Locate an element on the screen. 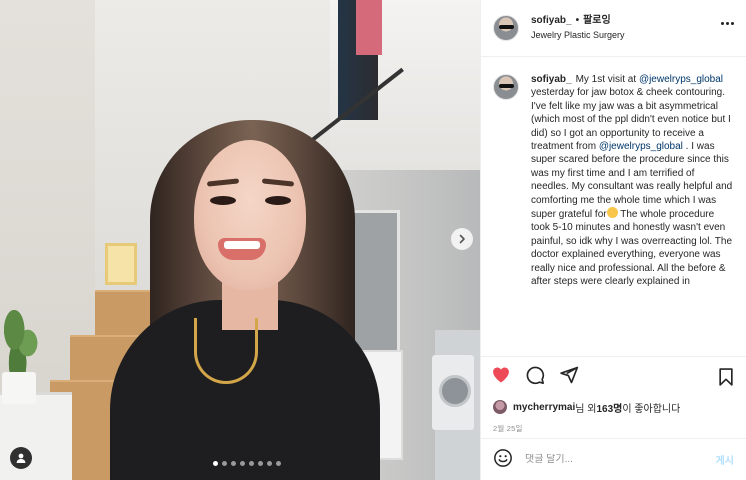 Image resolution: width=746 pixels, height=480 pixels. likes-summary: mycherrymai 님 외 163명 이 좋아합니다 is located at coordinates (613, 407).